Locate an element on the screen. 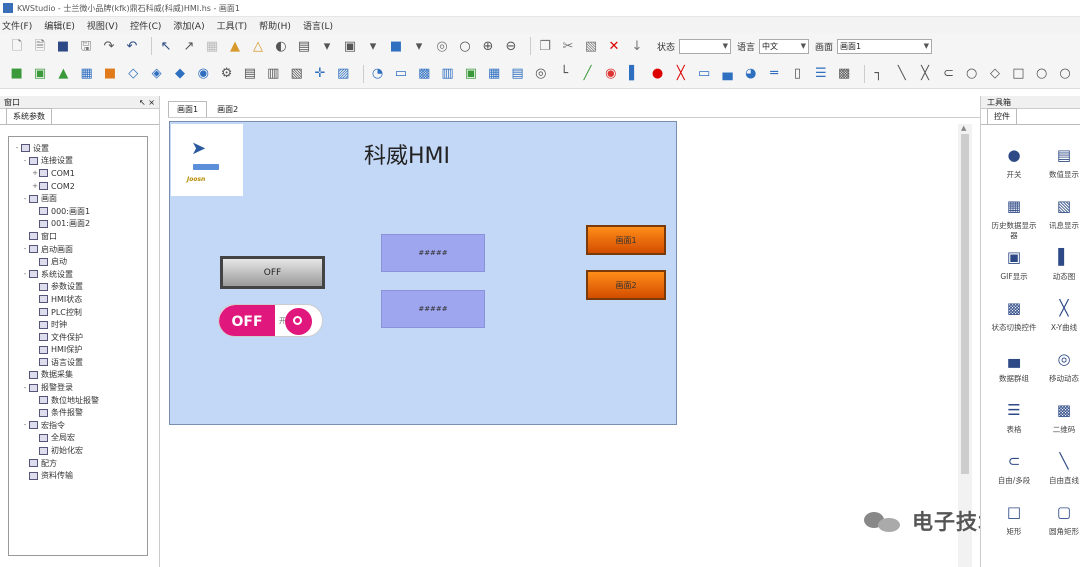 The height and width of the screenshot is (567, 1080). tree-node: - 启动画面 is located at coordinates (78, 249).